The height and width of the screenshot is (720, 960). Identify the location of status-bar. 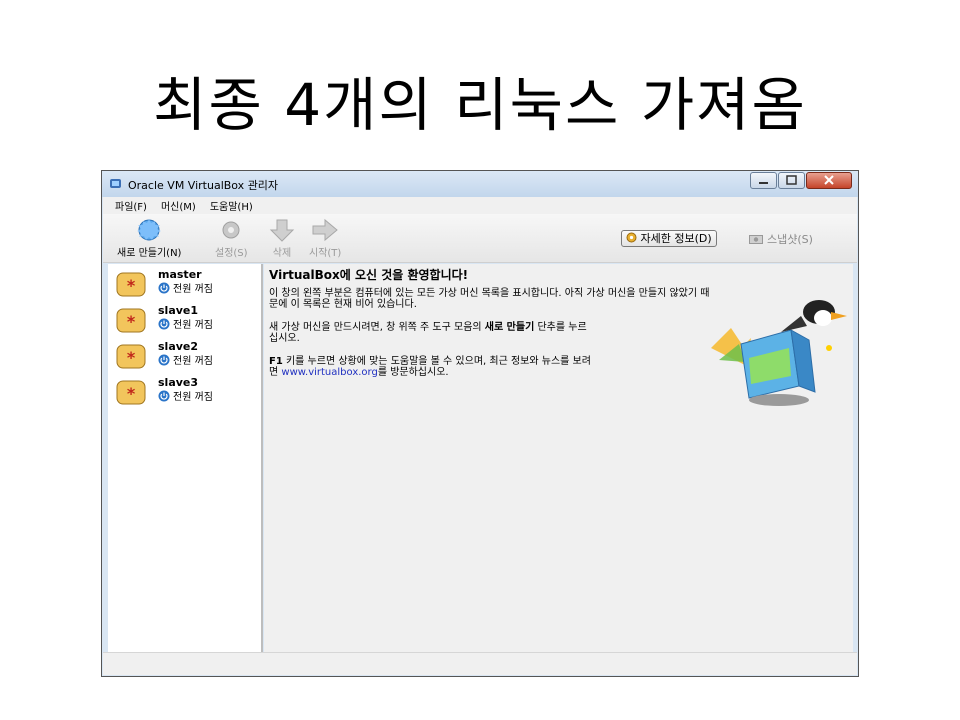
(480, 663).